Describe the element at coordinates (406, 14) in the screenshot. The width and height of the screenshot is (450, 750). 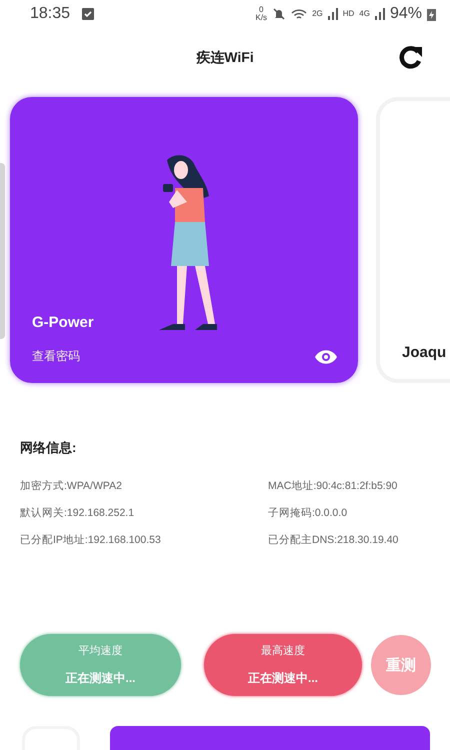
I see `battery-percent: 94%` at that location.